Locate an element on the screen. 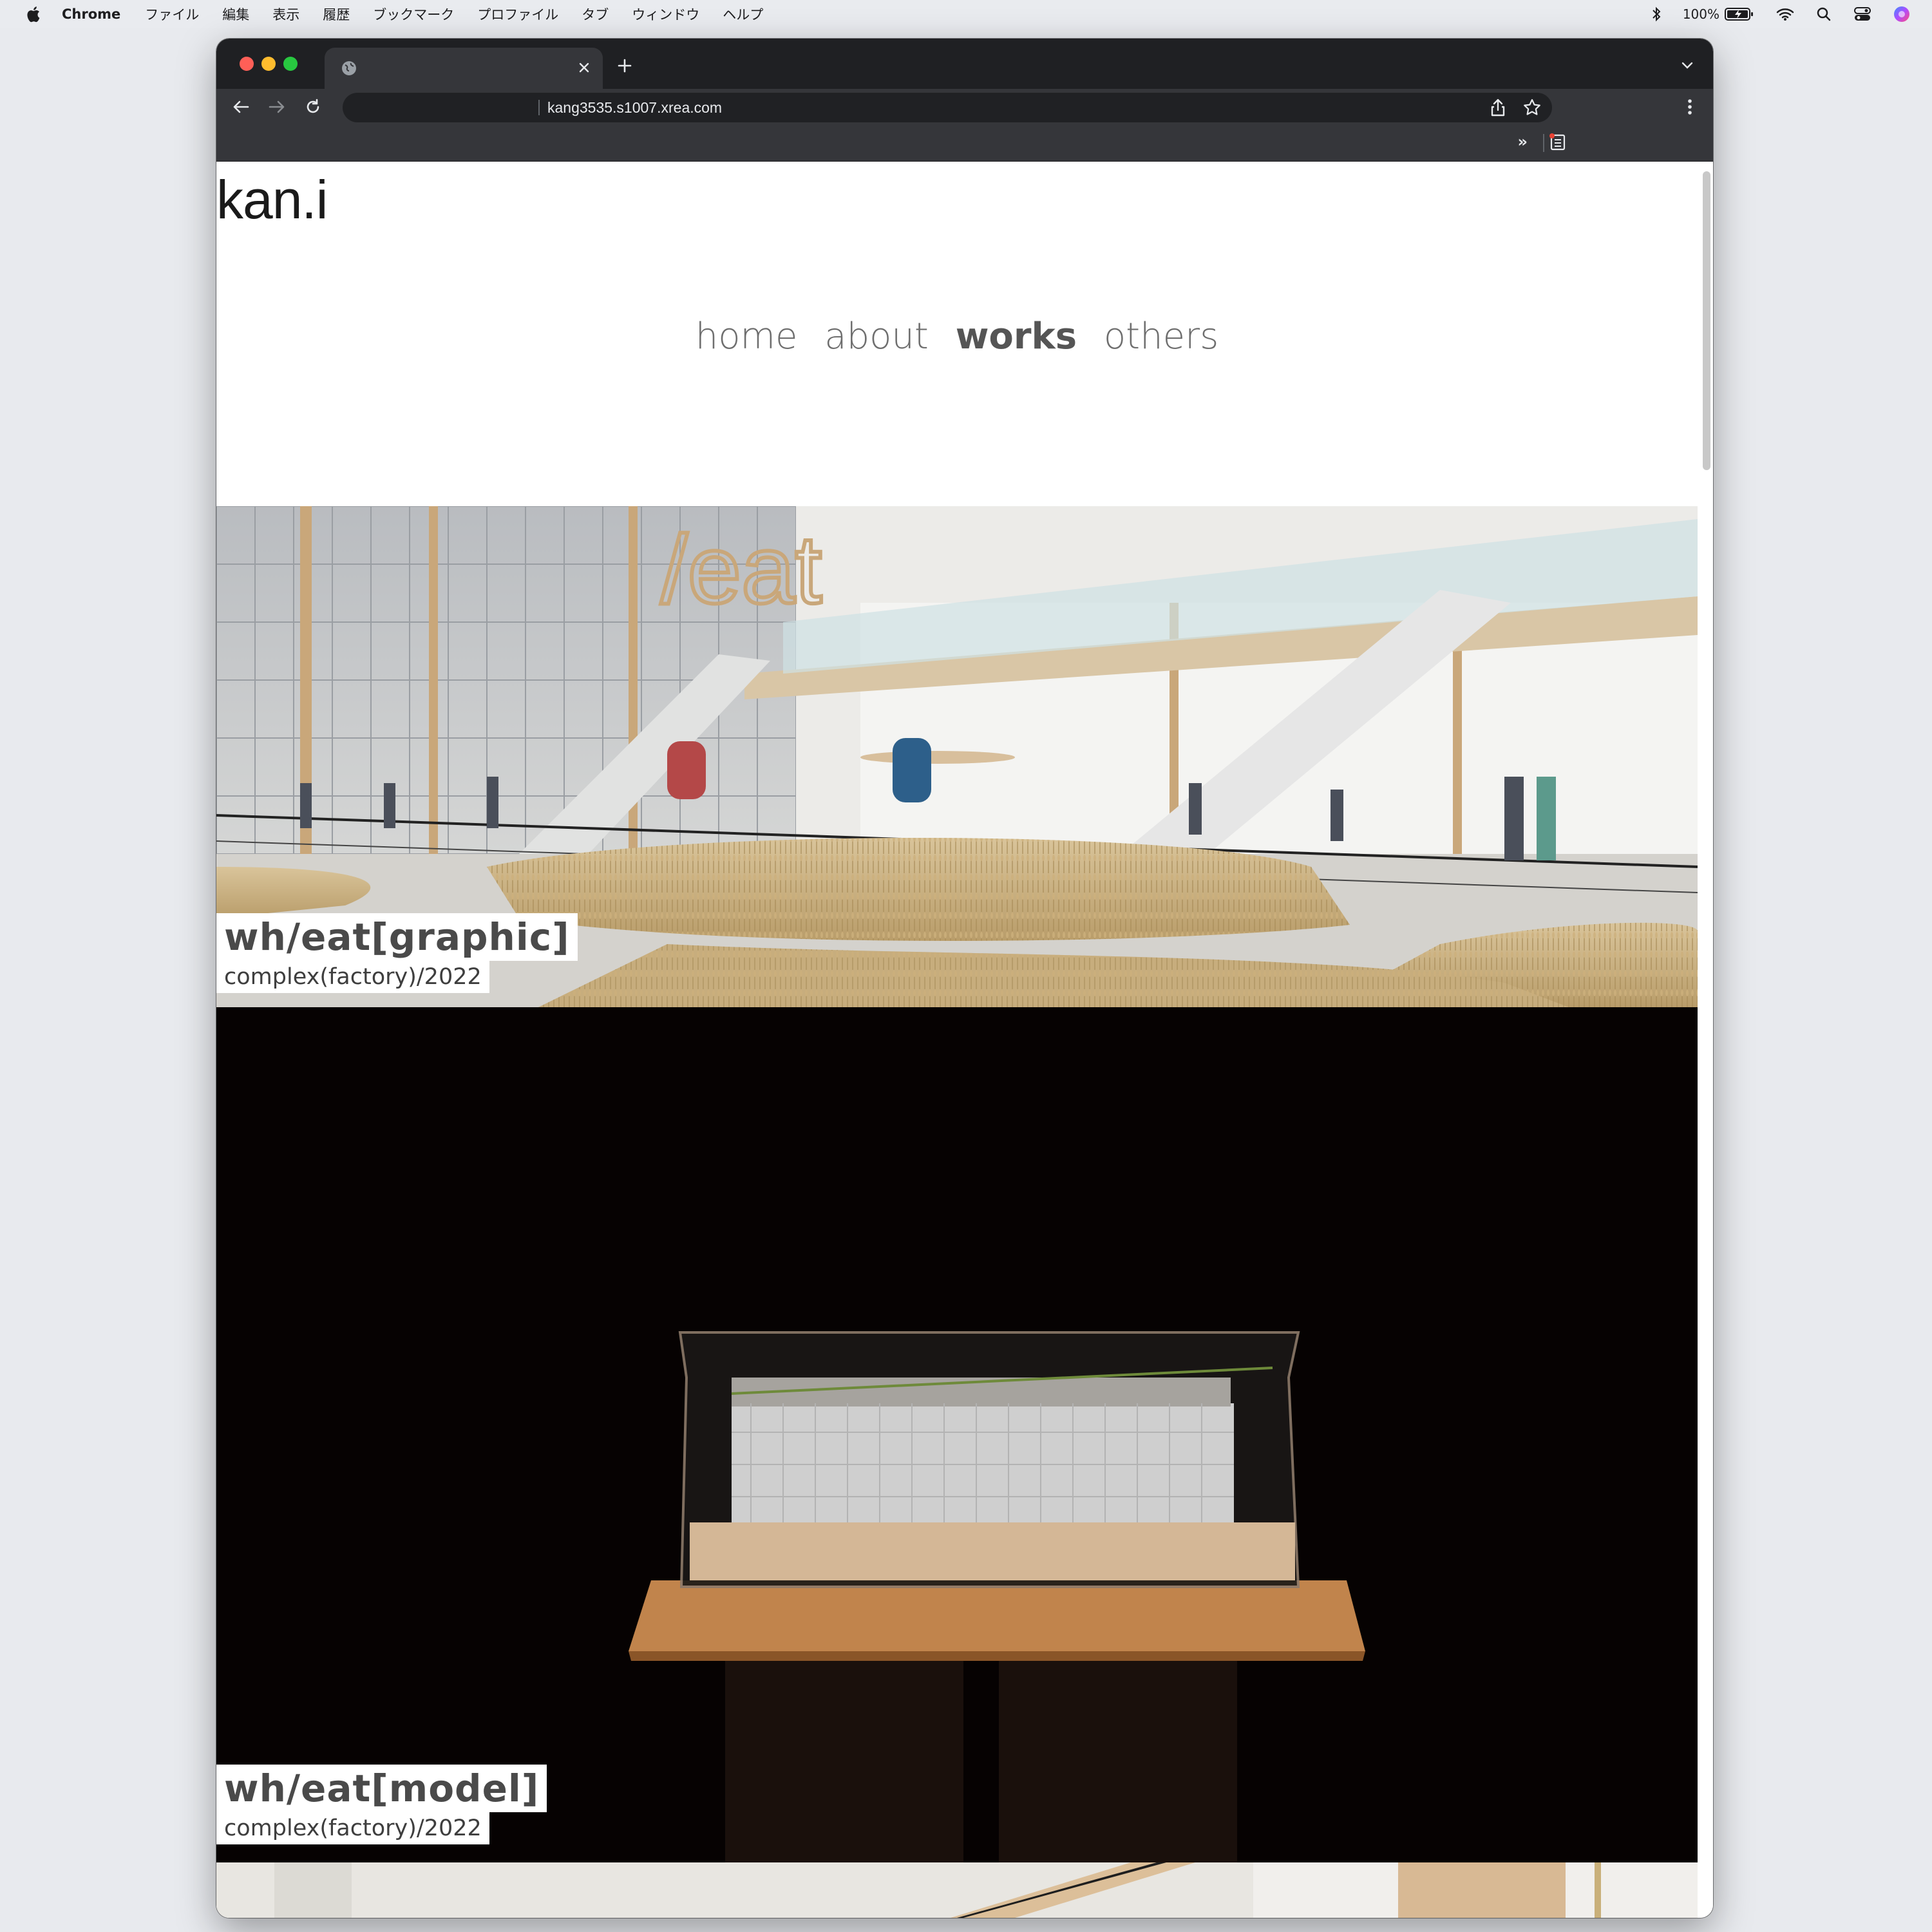  nav-others: others is located at coordinates (1161, 336).